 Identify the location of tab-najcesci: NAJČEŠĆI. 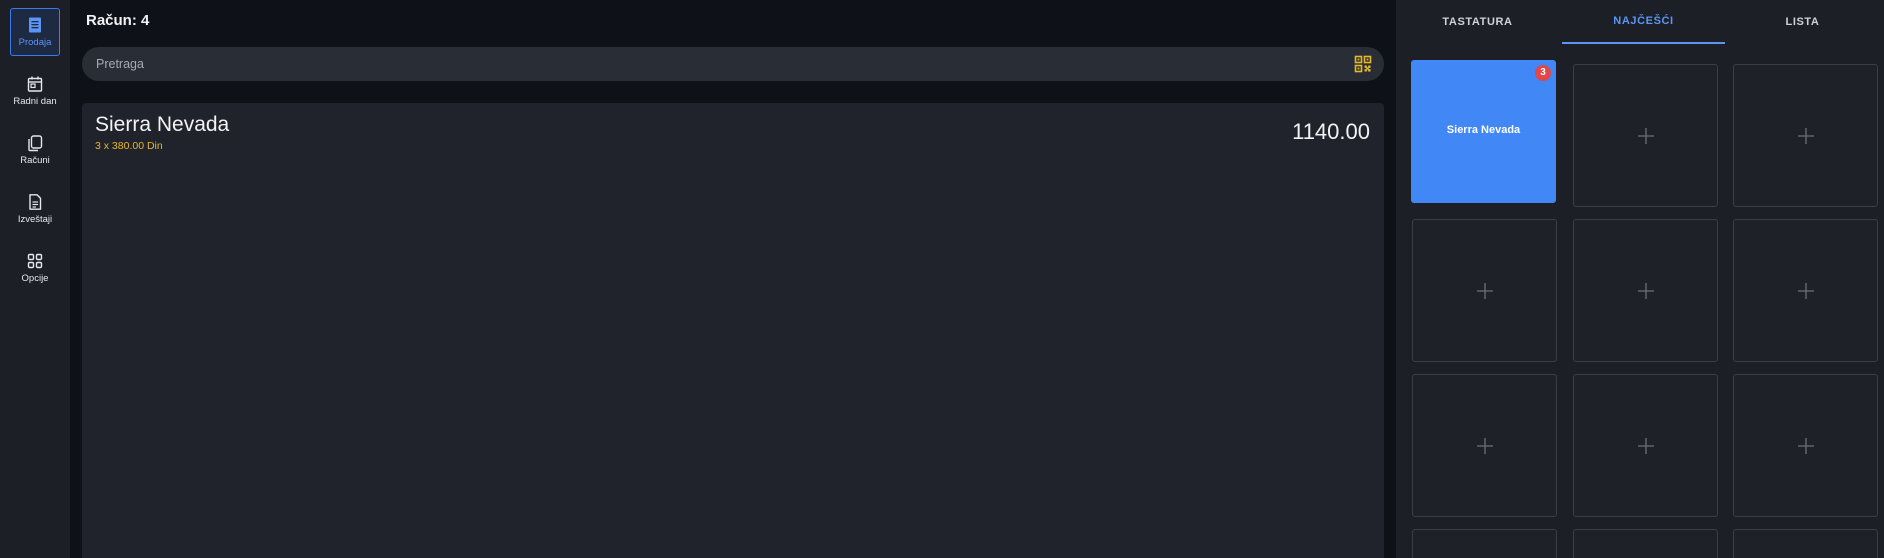
(1643, 22).